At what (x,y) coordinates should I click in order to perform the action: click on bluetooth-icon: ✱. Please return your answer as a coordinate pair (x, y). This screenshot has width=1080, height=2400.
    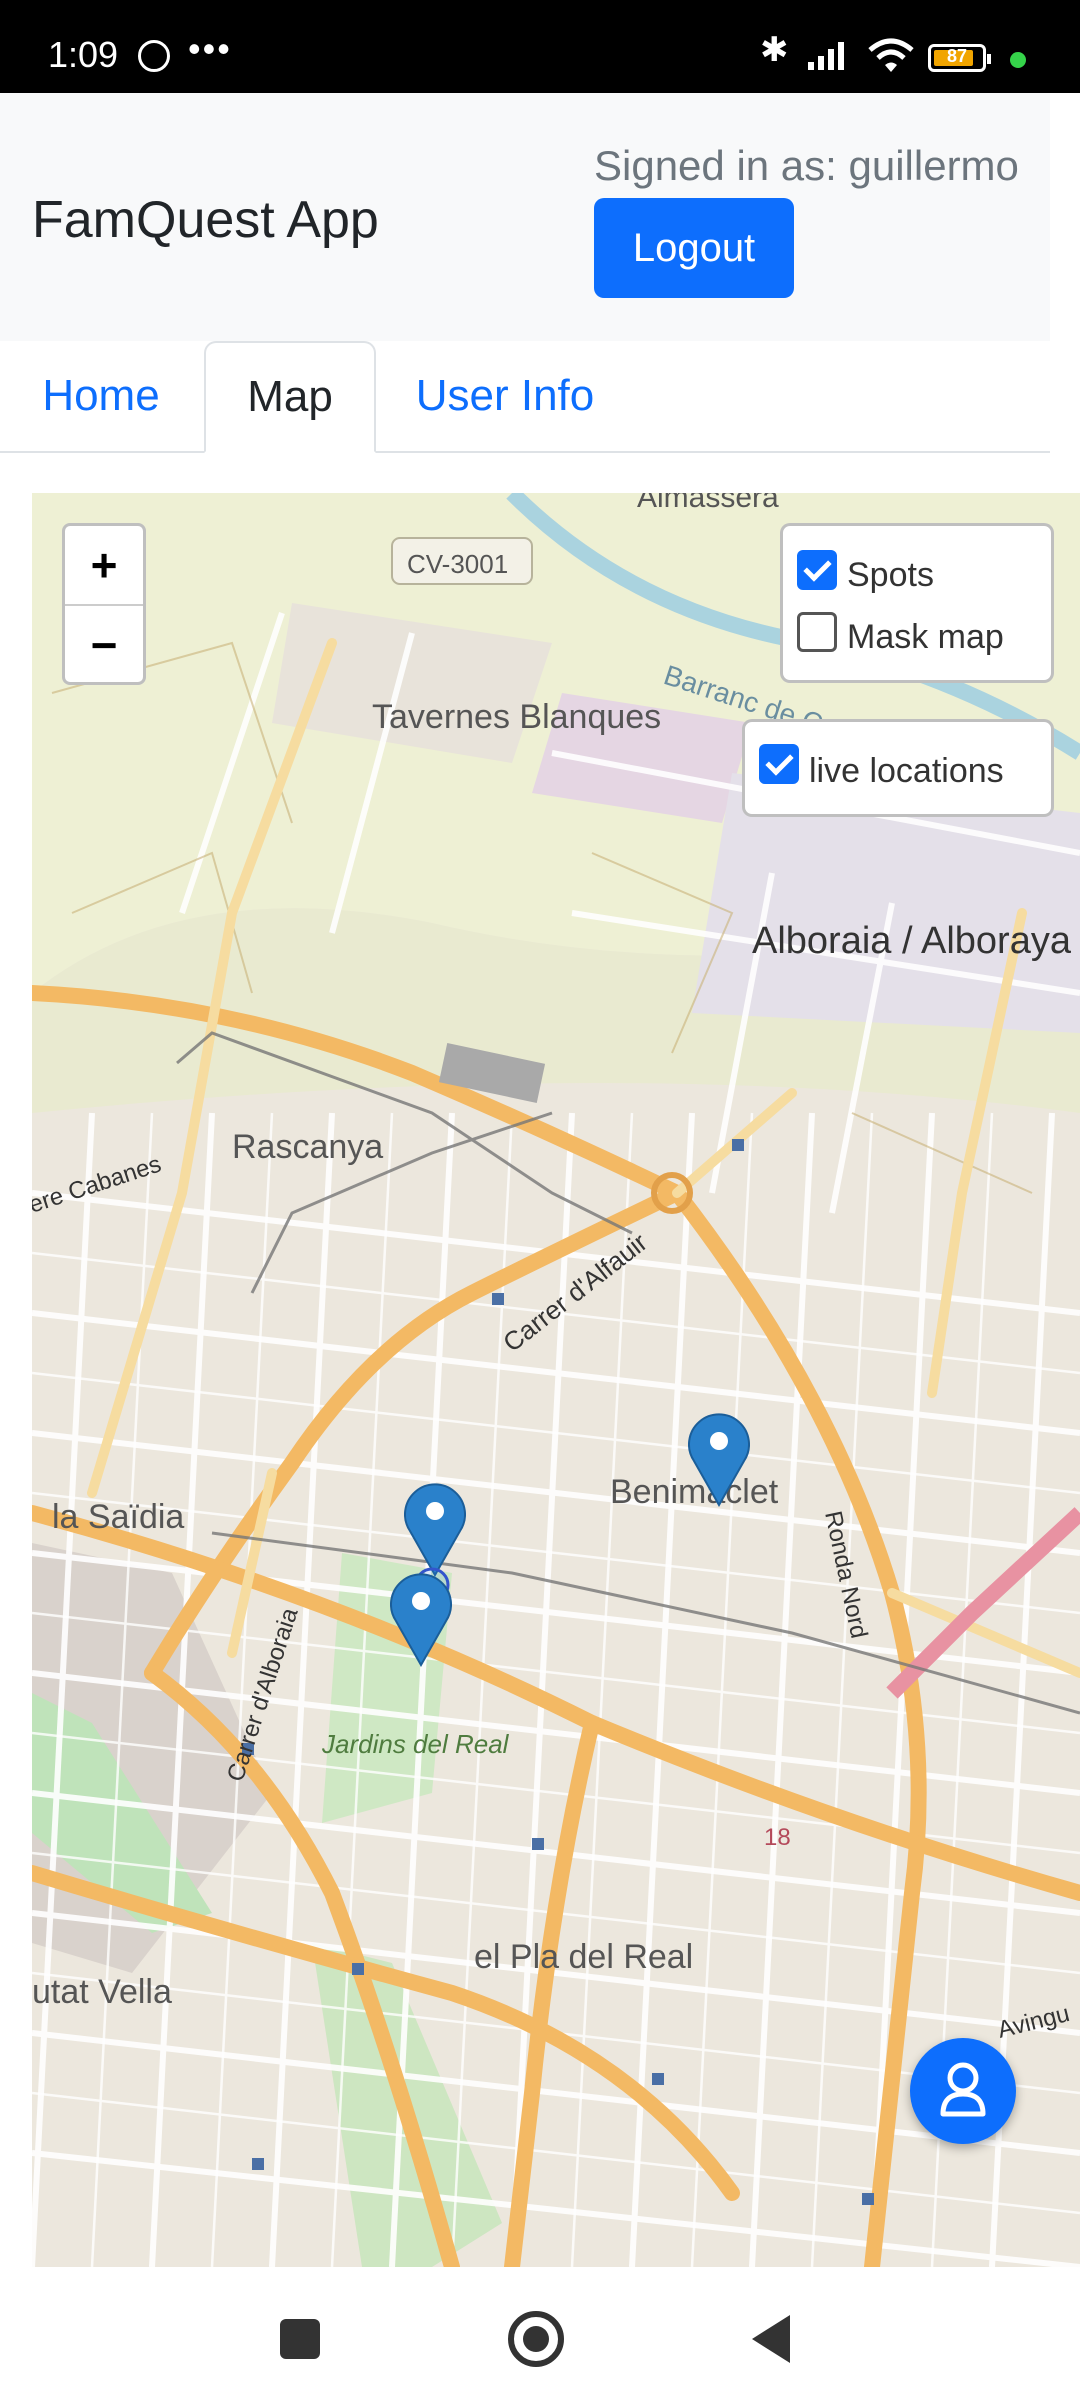
    Looking at the image, I should click on (774, 50).